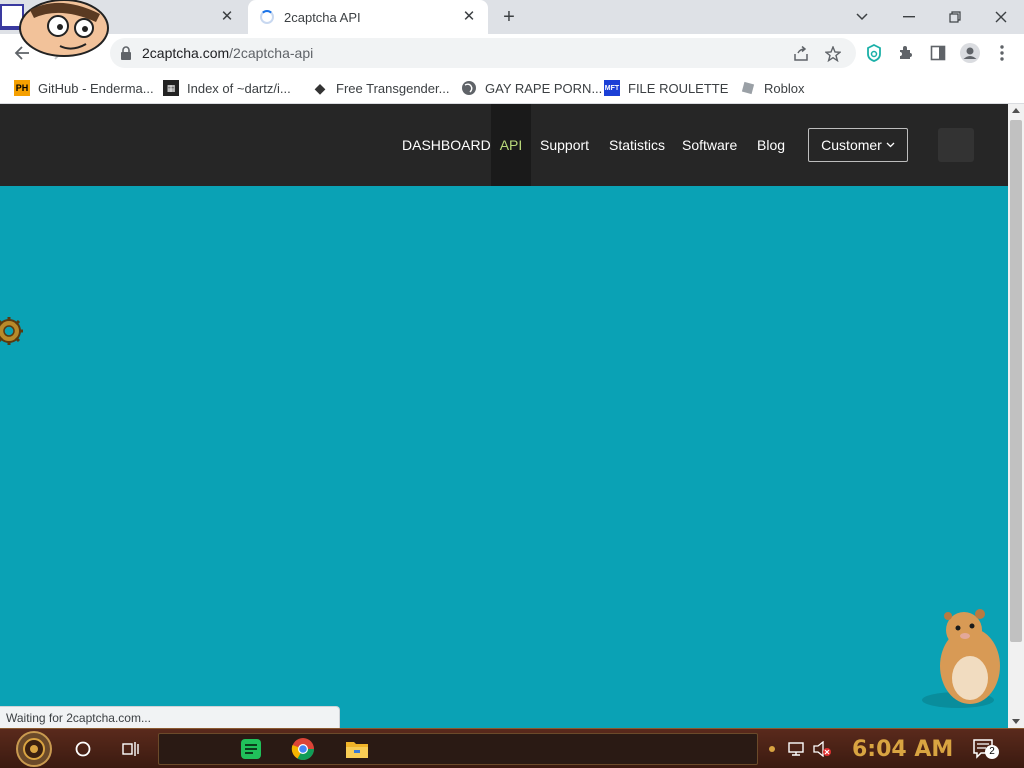 The image size is (1024, 768). Describe the element at coordinates (446, 145) in the screenshot. I see `nav-dashboard: DASHBOARD` at that location.